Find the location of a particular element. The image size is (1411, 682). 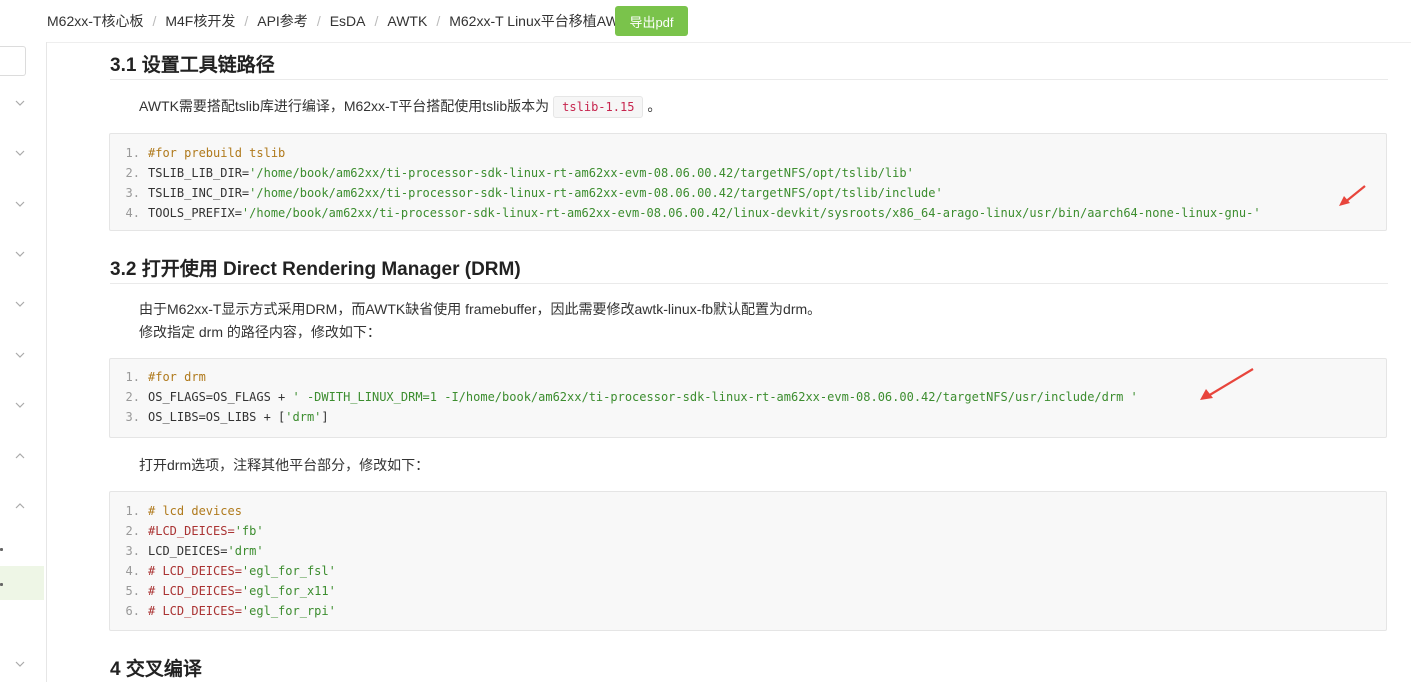

code-line: 5. # LCD_DEICES='egl_for_x11' is located at coordinates (748, 591).